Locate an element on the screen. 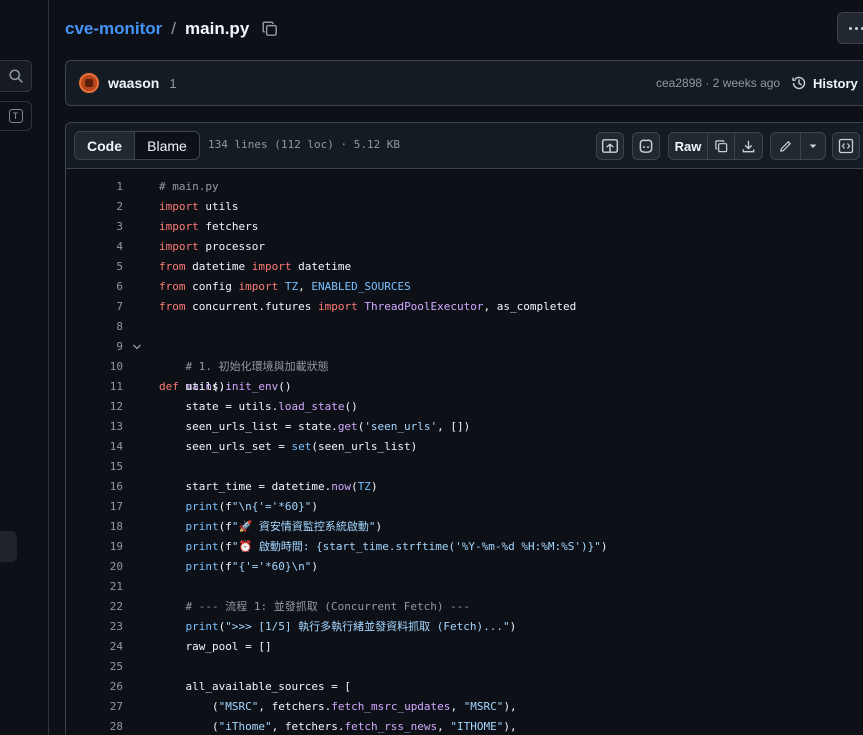  code-line: 15 is located at coordinates (464, 467).